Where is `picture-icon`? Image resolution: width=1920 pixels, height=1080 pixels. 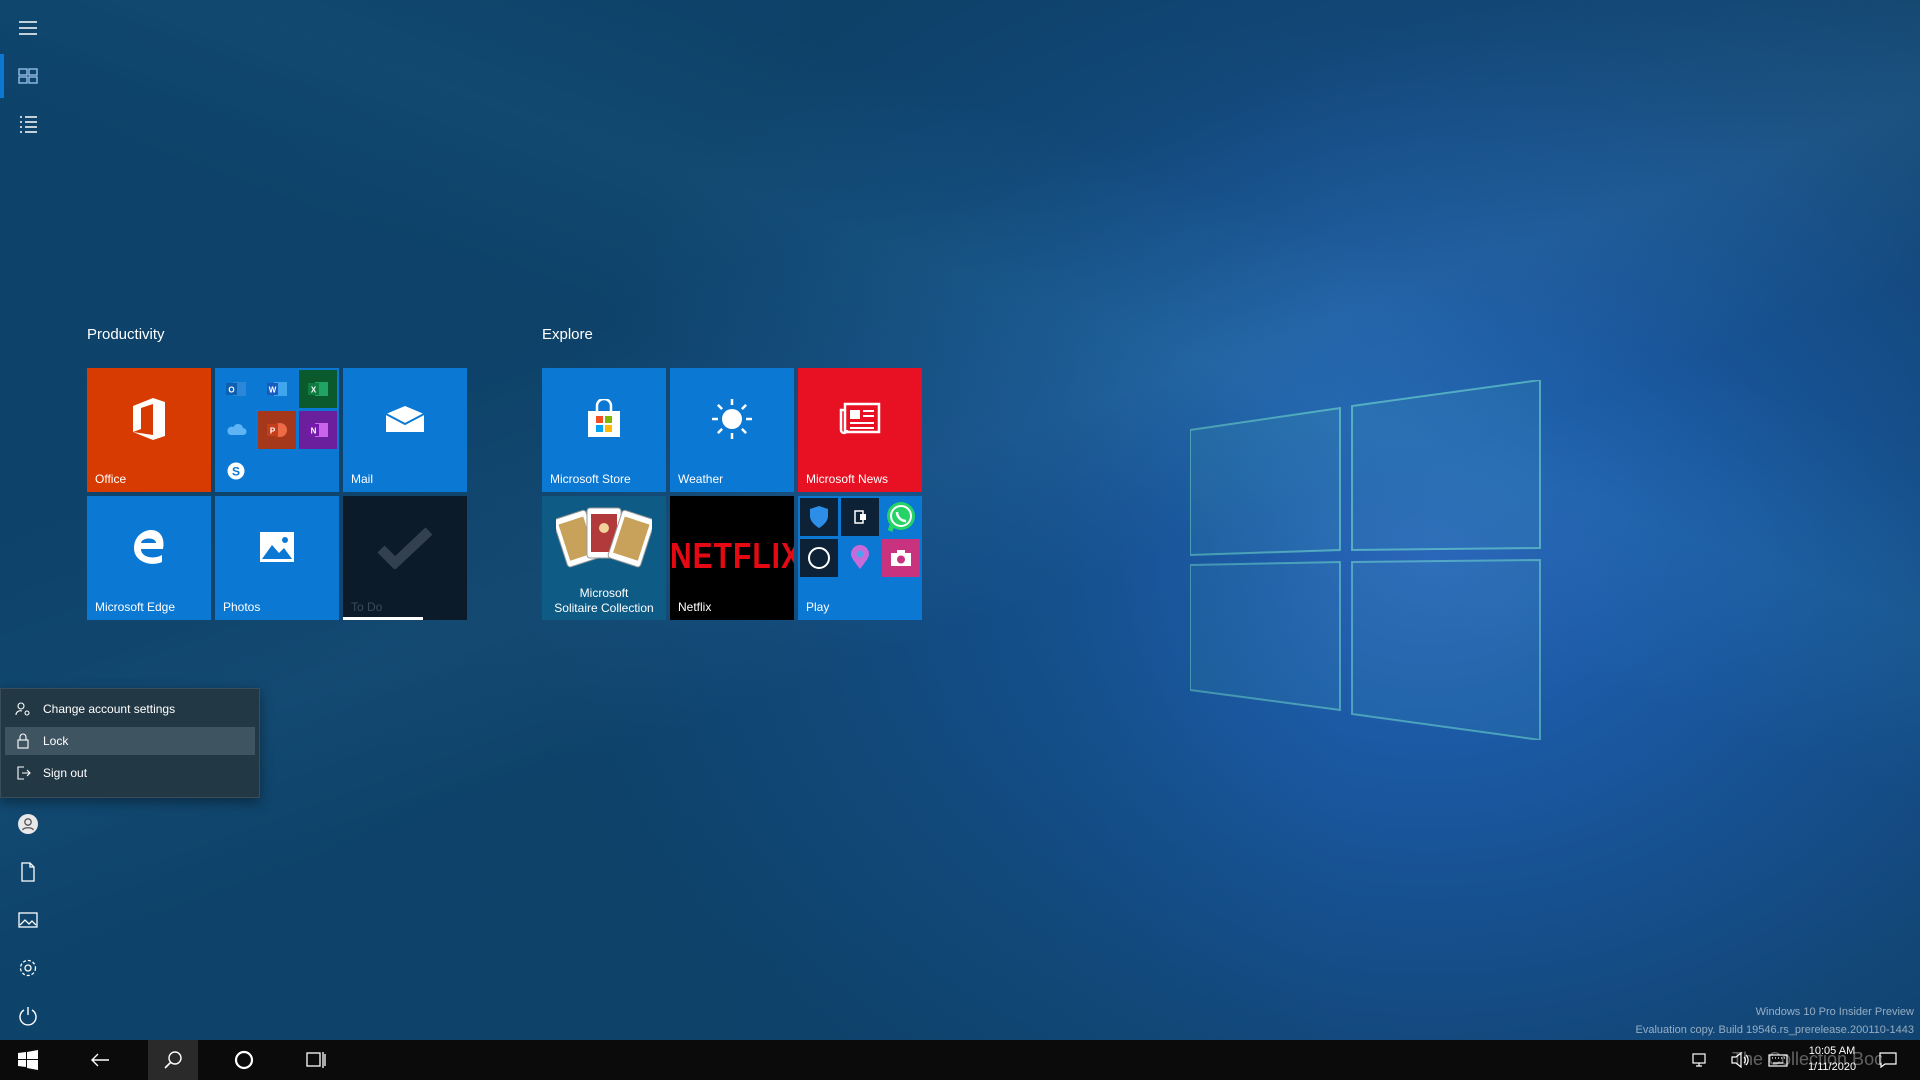 picture-icon is located at coordinates (28, 920).